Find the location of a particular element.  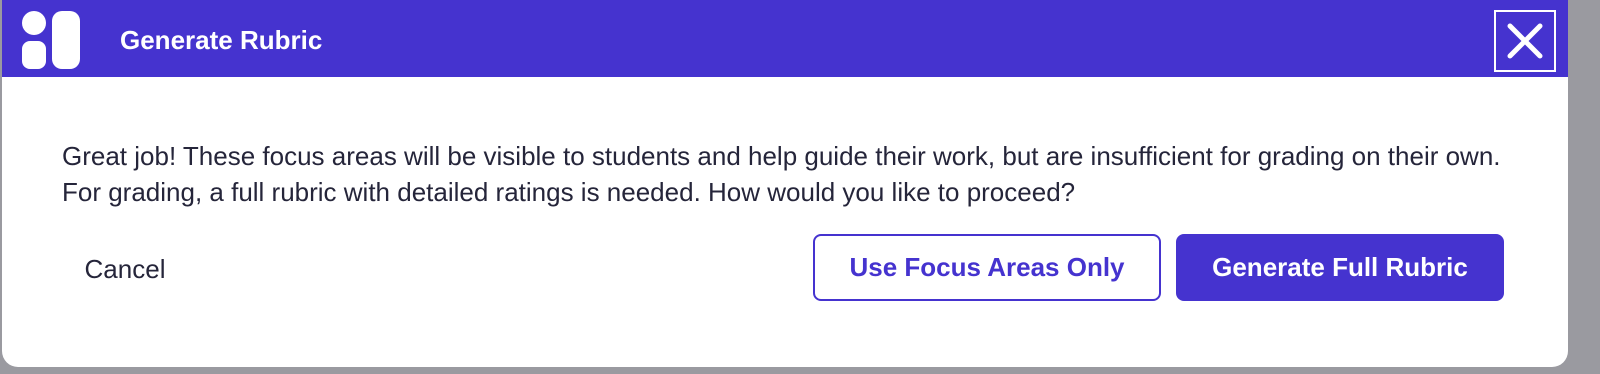

use-focus-areas-only-button: Use Focus Areas Only is located at coordinates (987, 267).